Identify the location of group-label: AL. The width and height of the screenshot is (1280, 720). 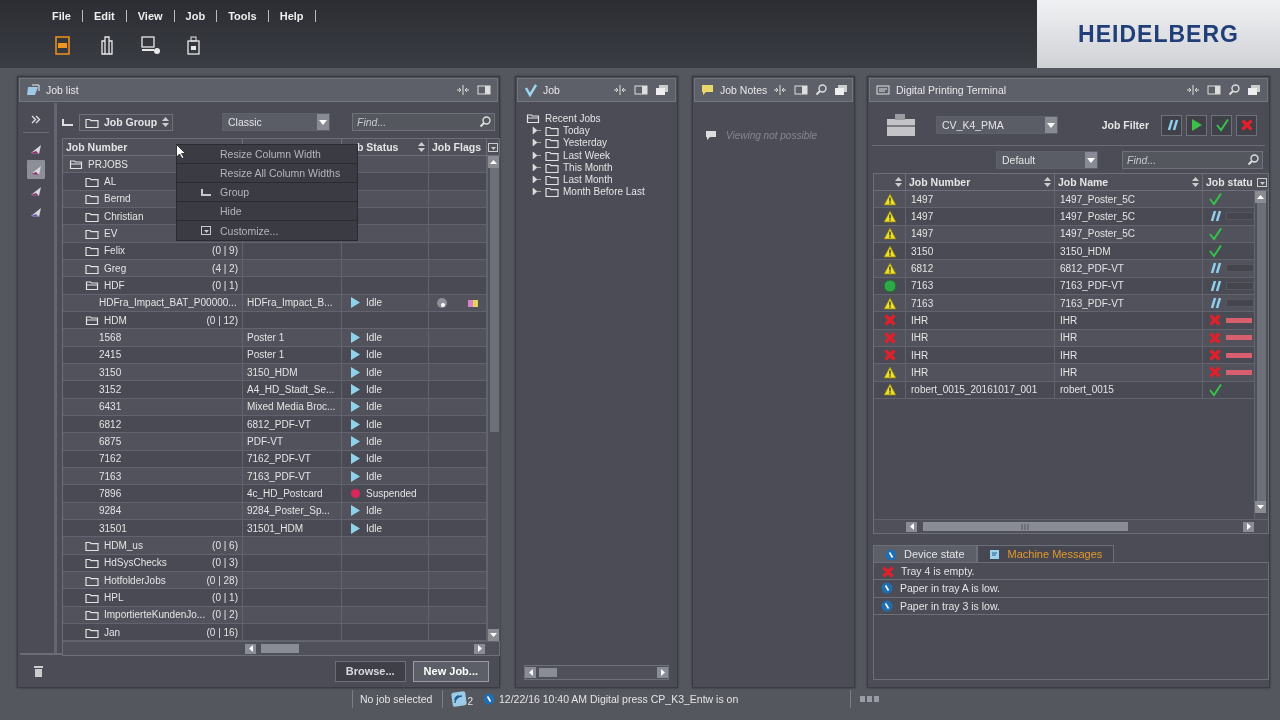
(110, 181).